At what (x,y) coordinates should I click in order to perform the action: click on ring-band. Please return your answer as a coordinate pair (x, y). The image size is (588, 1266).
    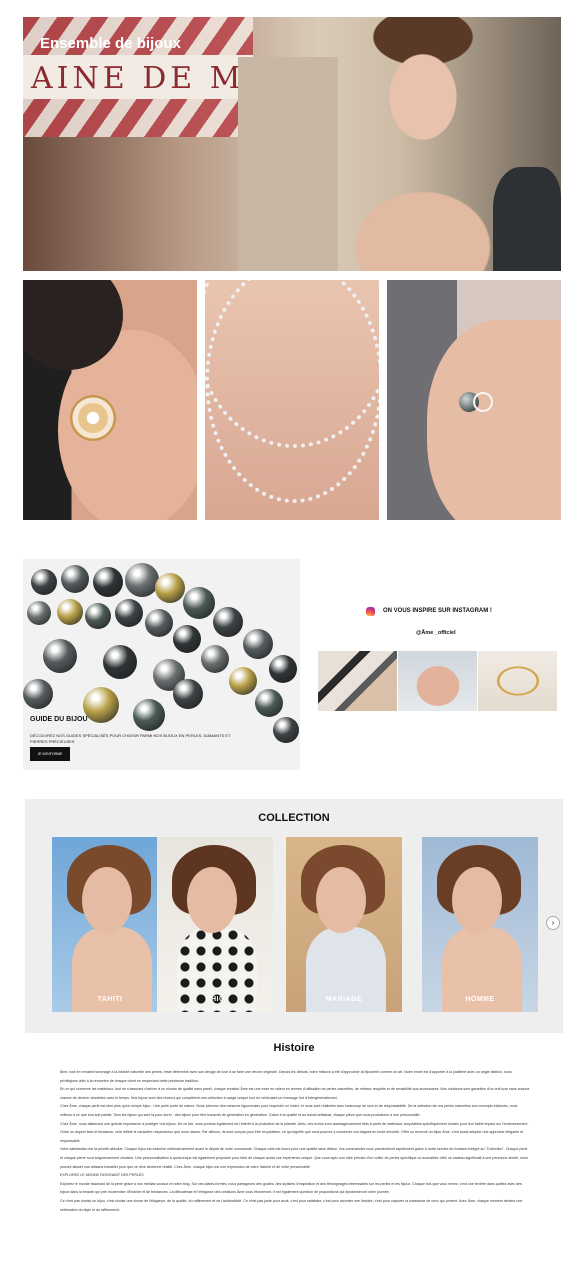
    Looking at the image, I should click on (483, 402).